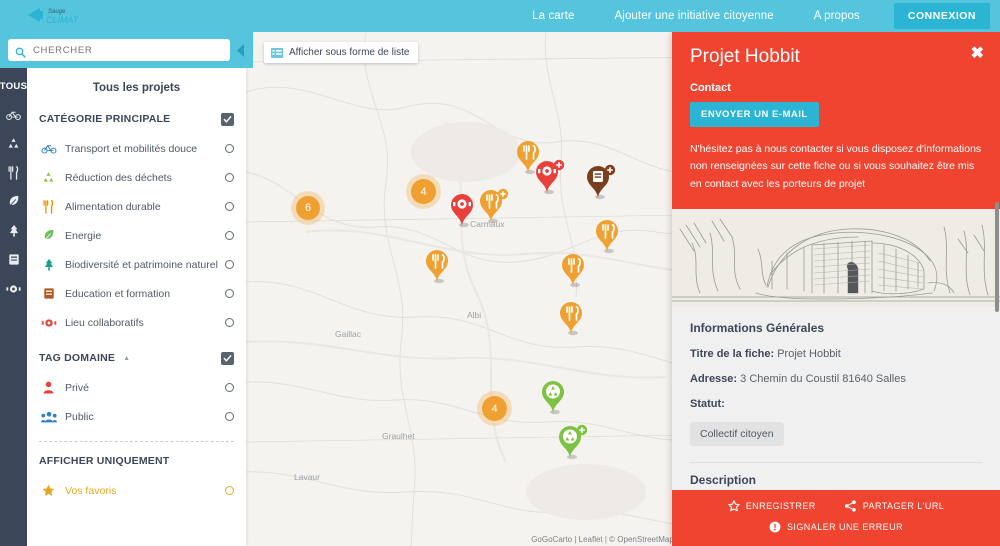 The image size is (1000, 546). Describe the element at coordinates (836, 527) in the screenshot. I see `report-error-action: SIGNALER UNE ERREUR` at that location.